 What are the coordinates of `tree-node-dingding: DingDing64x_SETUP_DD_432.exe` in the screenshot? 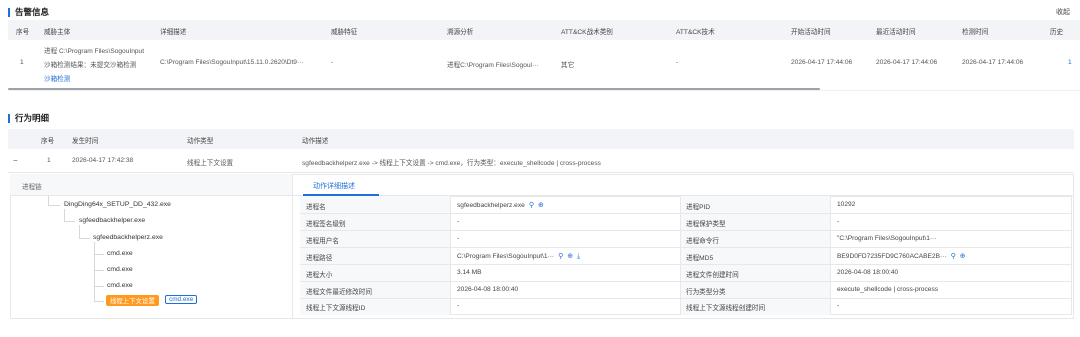 It's located at (117, 204).